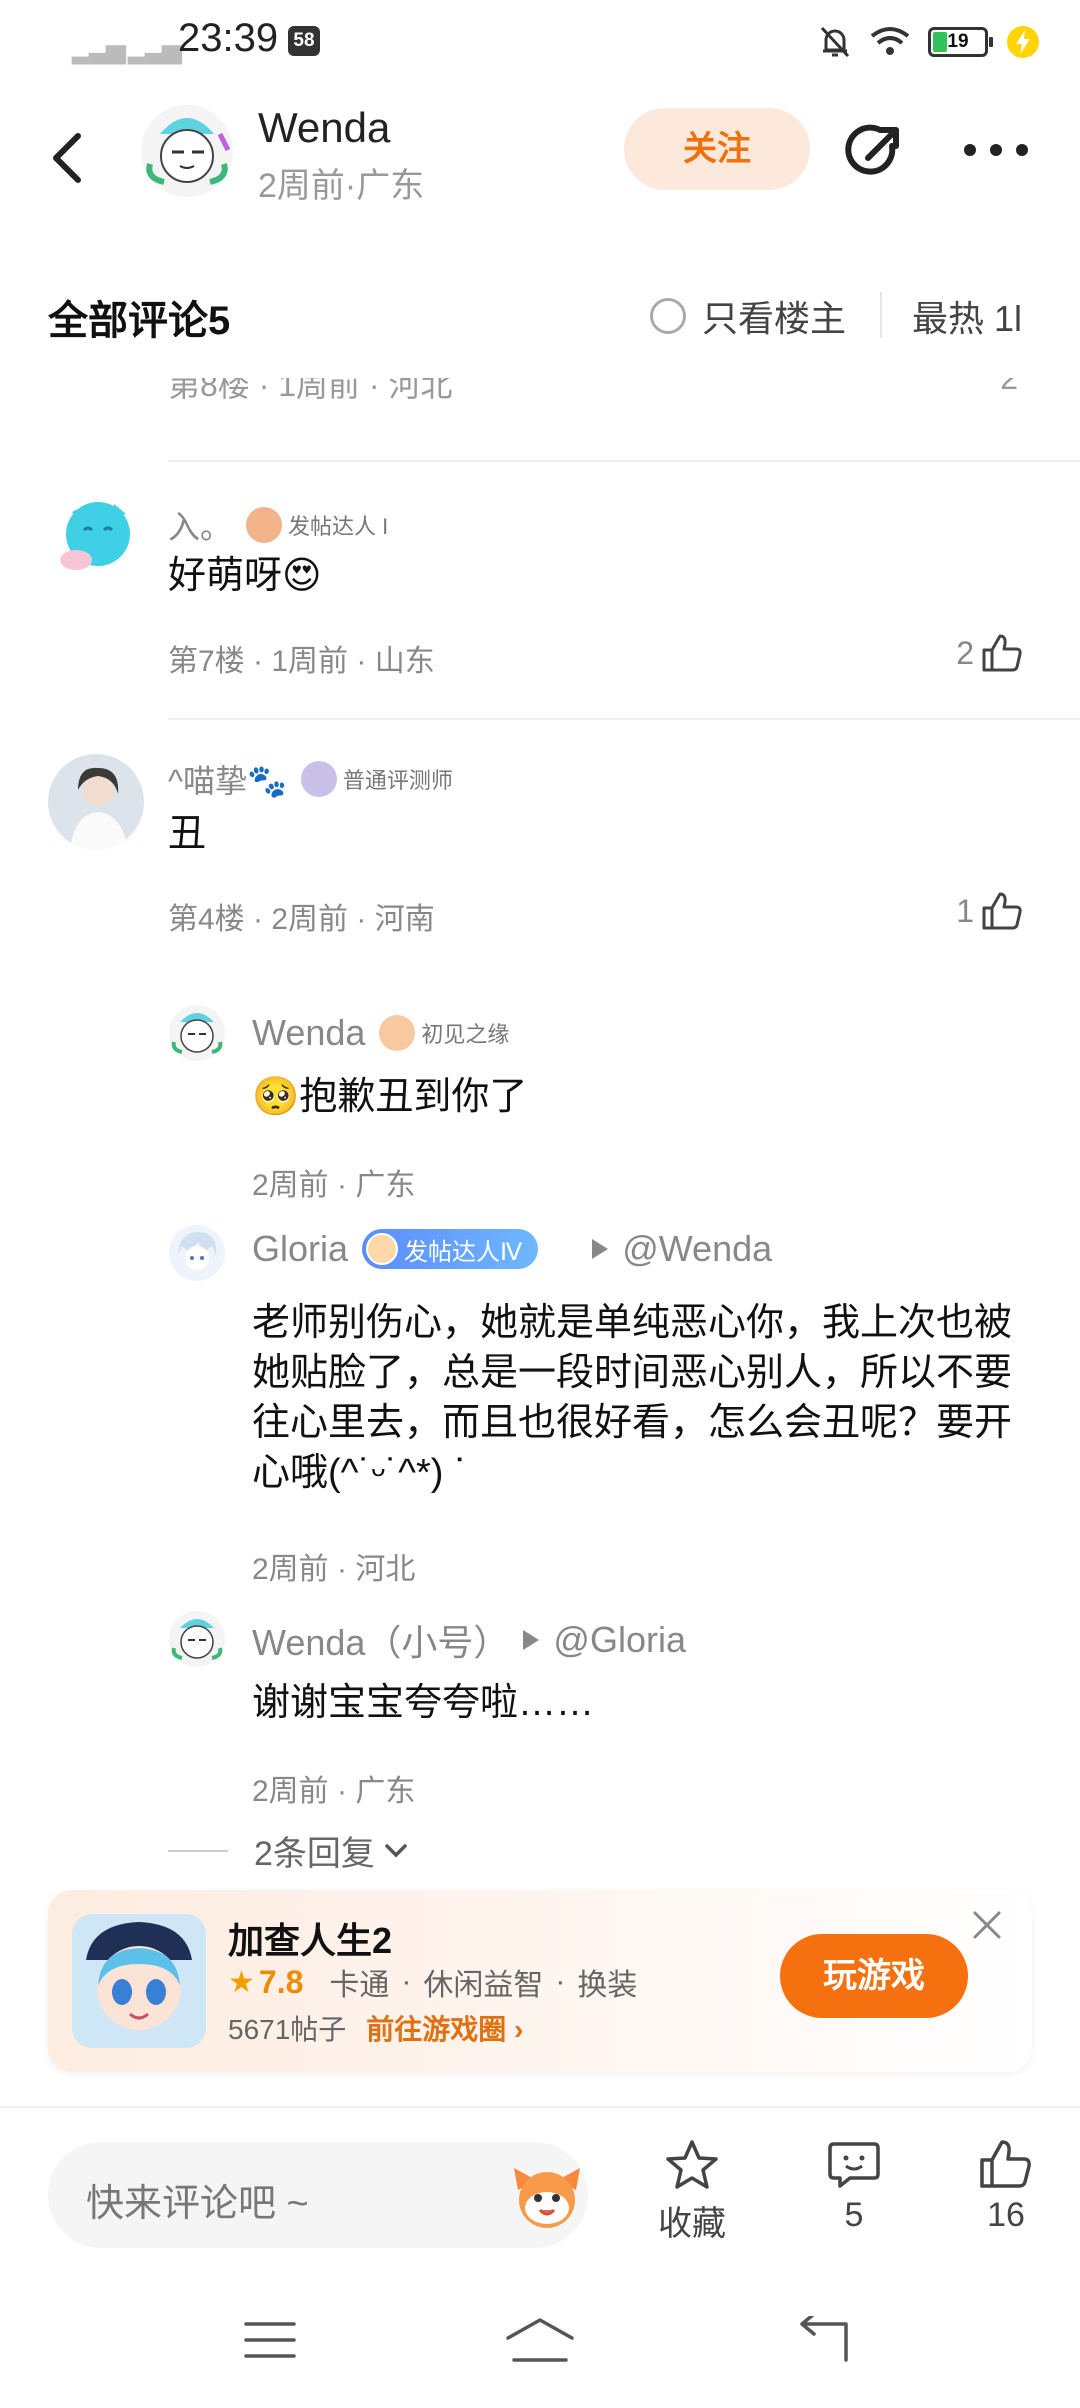  I want to click on comments-count-title: 全部评论5, so click(139, 321).